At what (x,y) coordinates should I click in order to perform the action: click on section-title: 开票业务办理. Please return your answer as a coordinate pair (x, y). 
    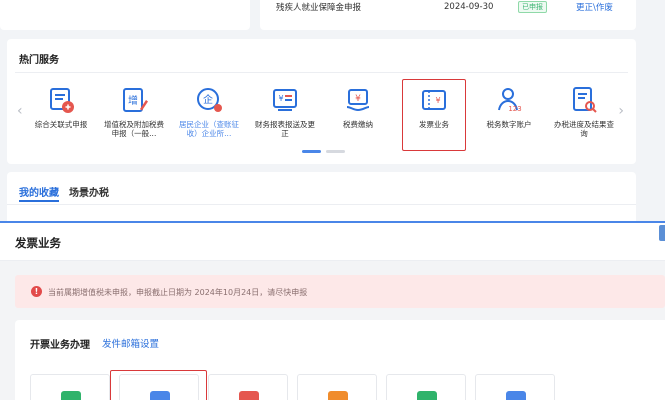
    Looking at the image, I should click on (60, 345).